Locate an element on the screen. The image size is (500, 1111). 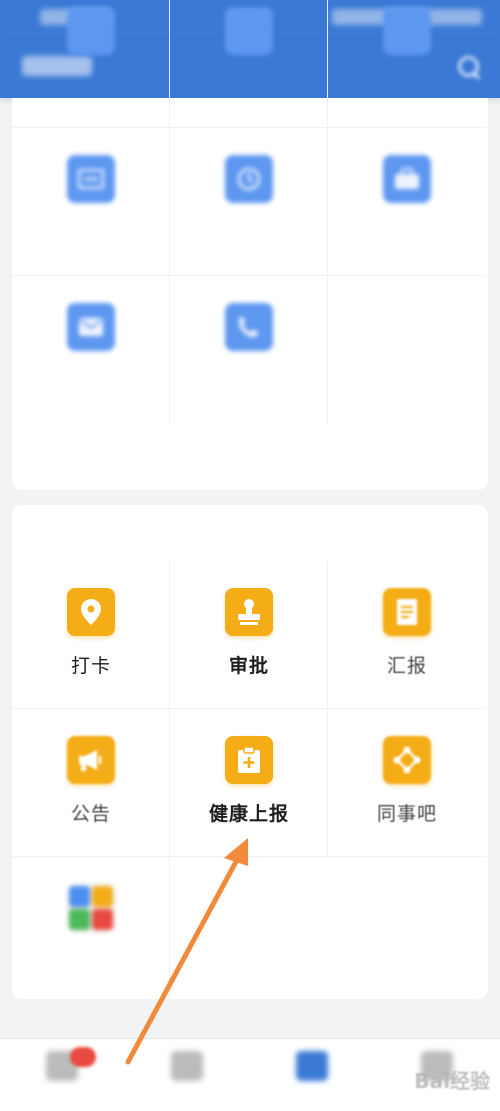
contacts-icon is located at coordinates (187, 1066).